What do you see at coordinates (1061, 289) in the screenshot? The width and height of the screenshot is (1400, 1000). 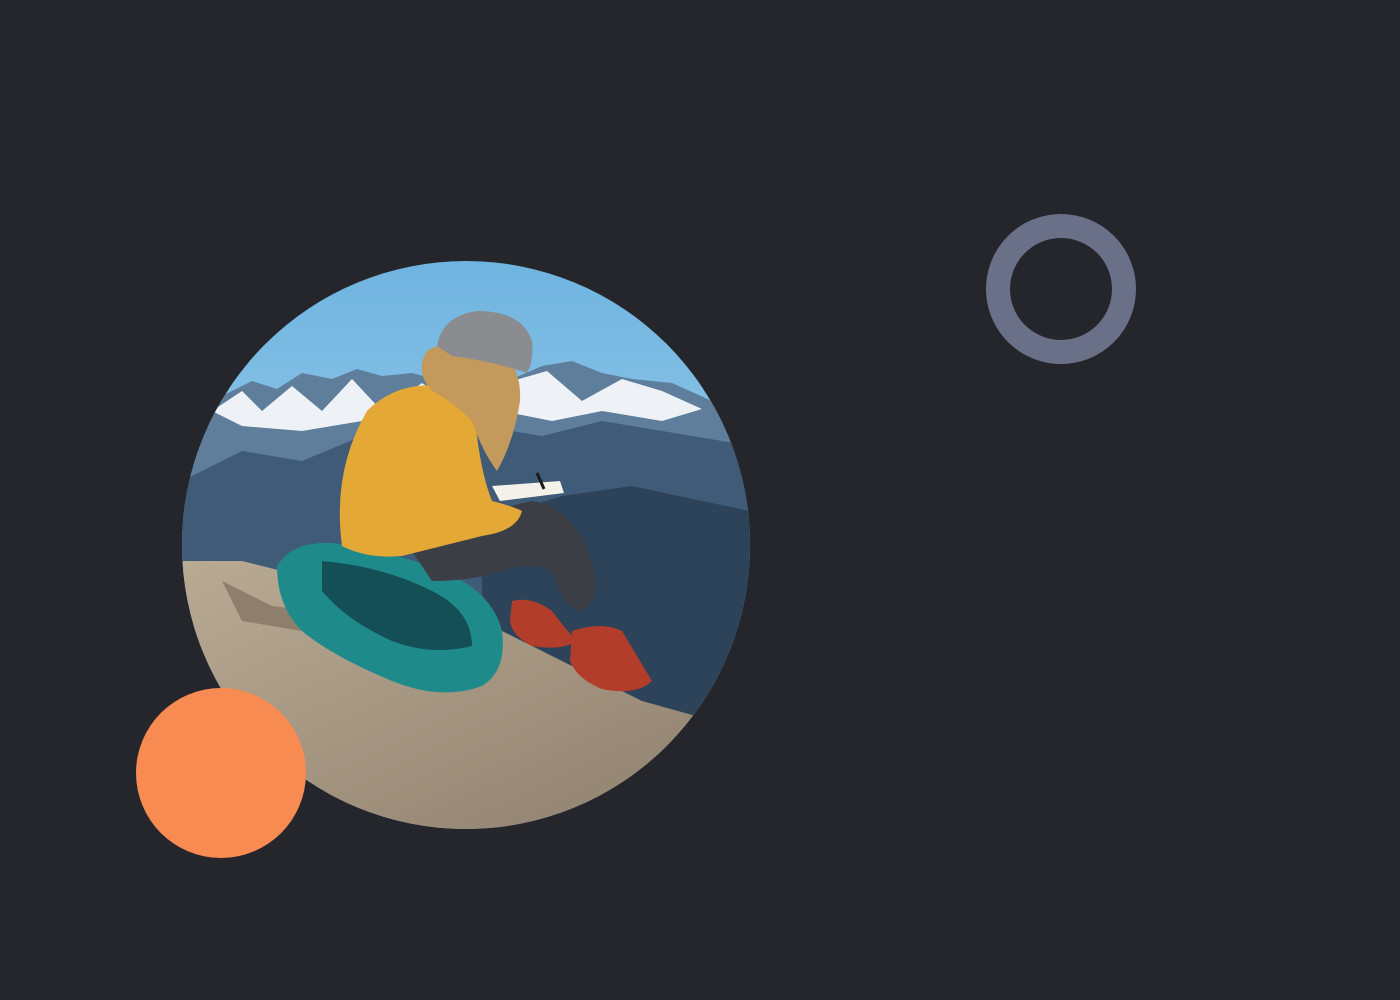 I see `ring-outline-icon` at bounding box center [1061, 289].